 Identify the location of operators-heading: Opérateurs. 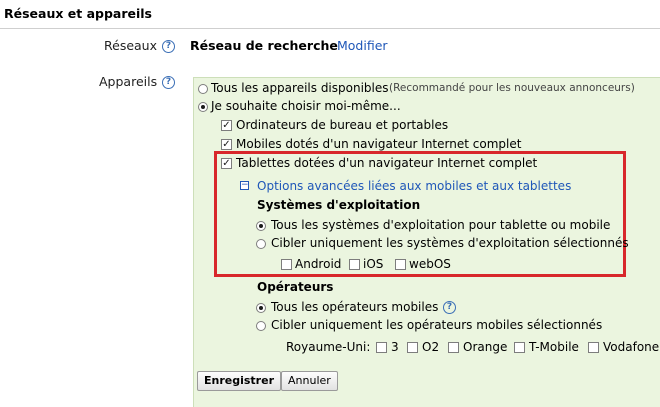
(295, 287).